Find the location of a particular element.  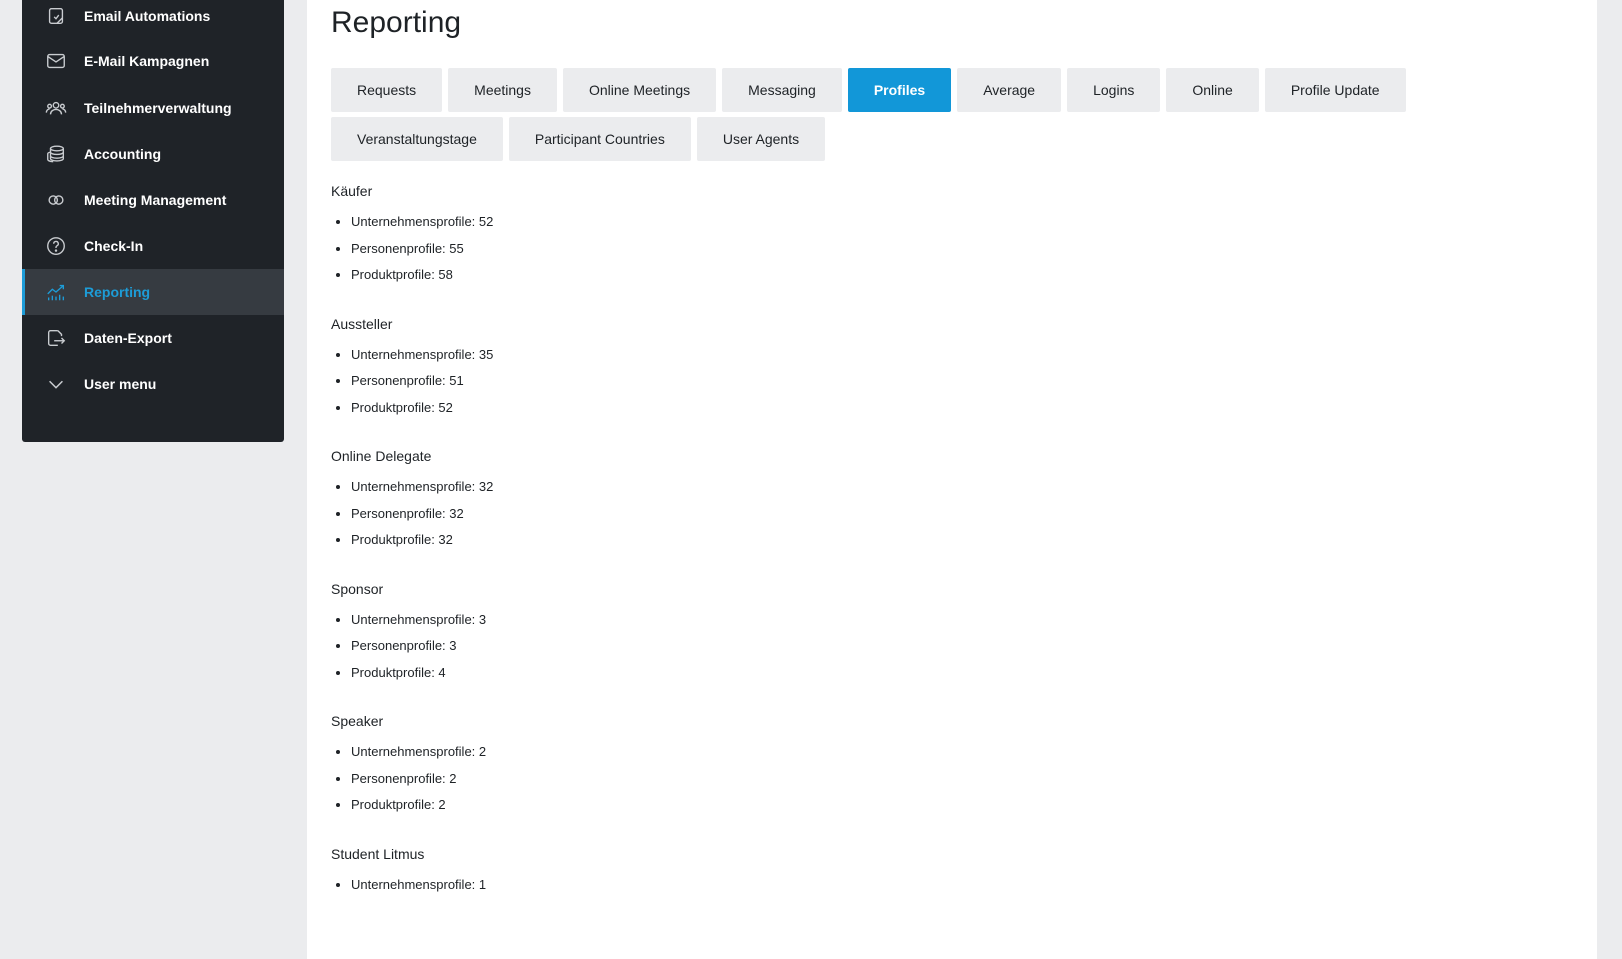

envelope-icon is located at coordinates (56, 61).